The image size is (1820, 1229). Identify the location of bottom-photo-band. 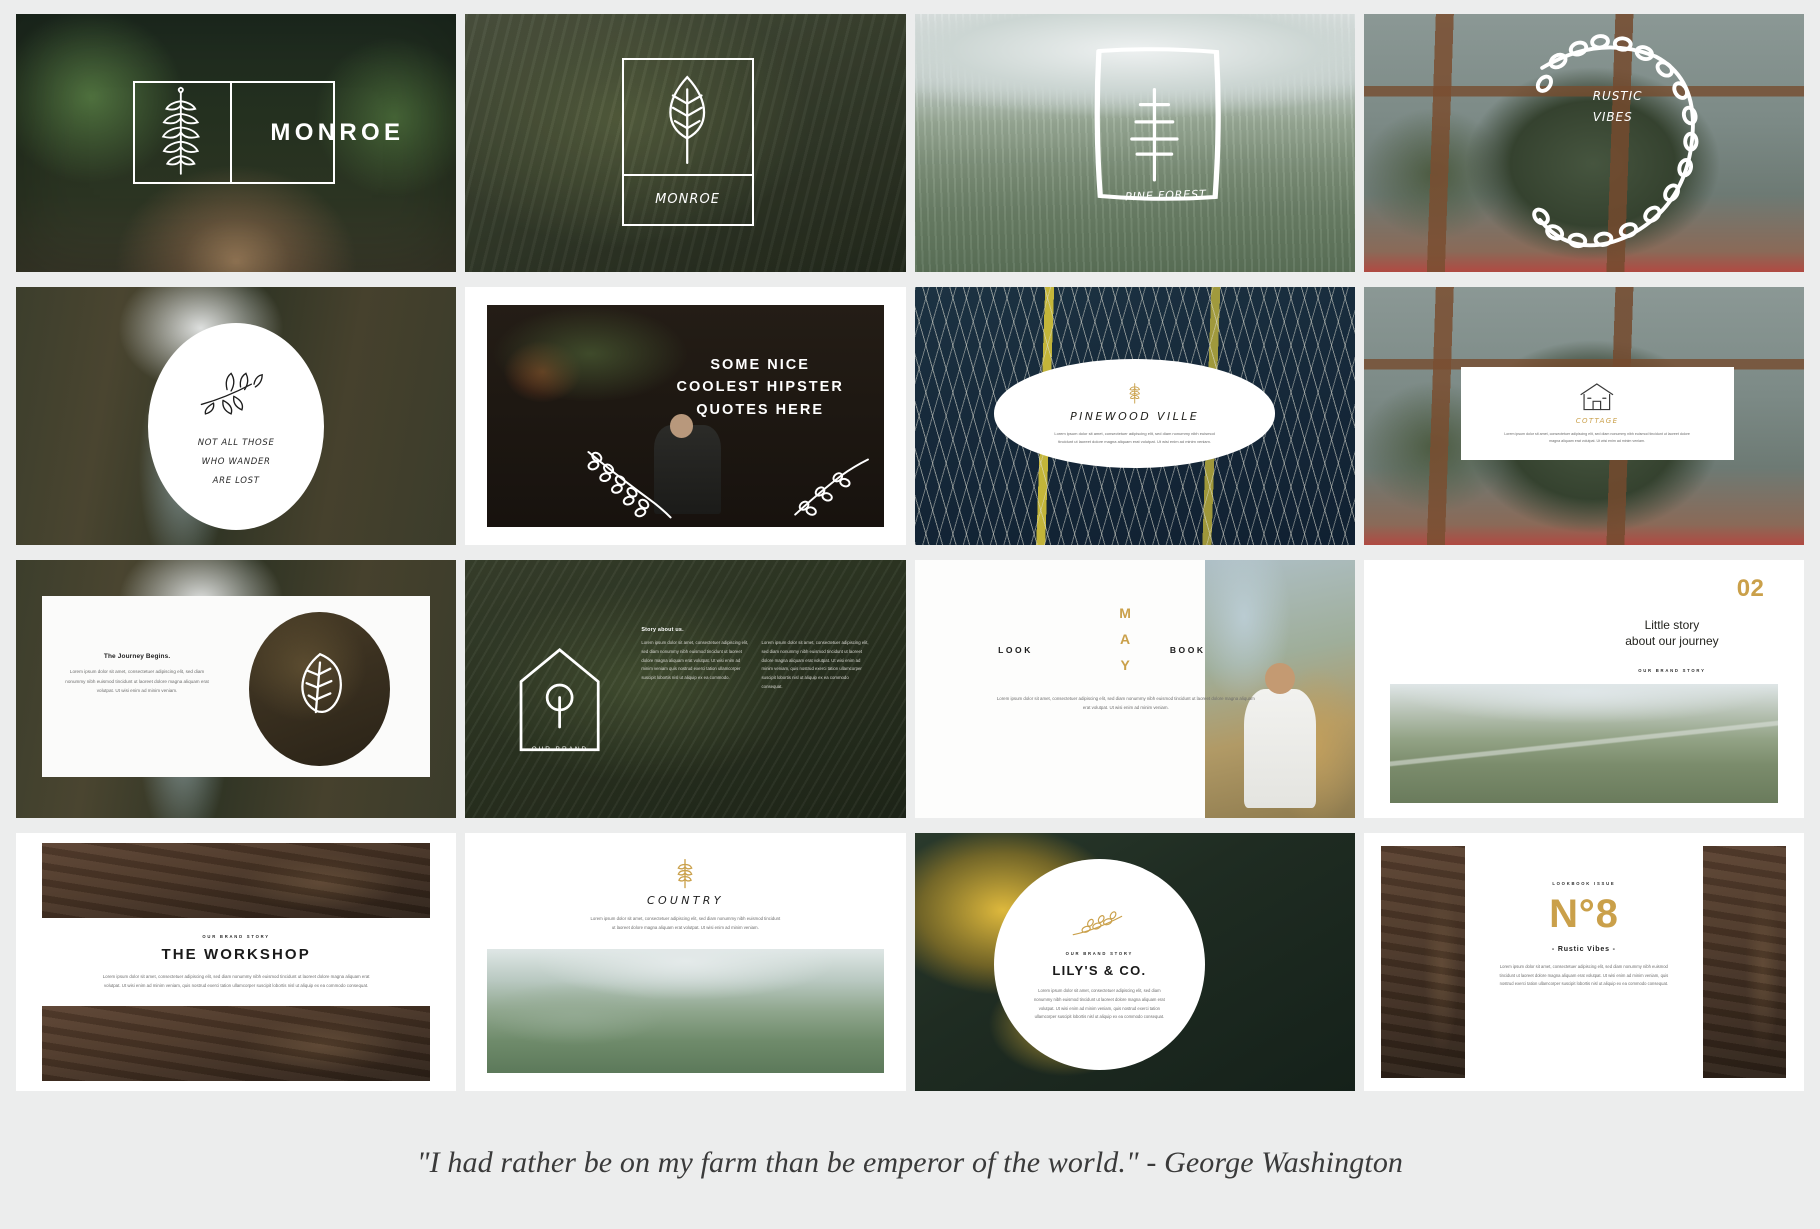
(236, 1043).